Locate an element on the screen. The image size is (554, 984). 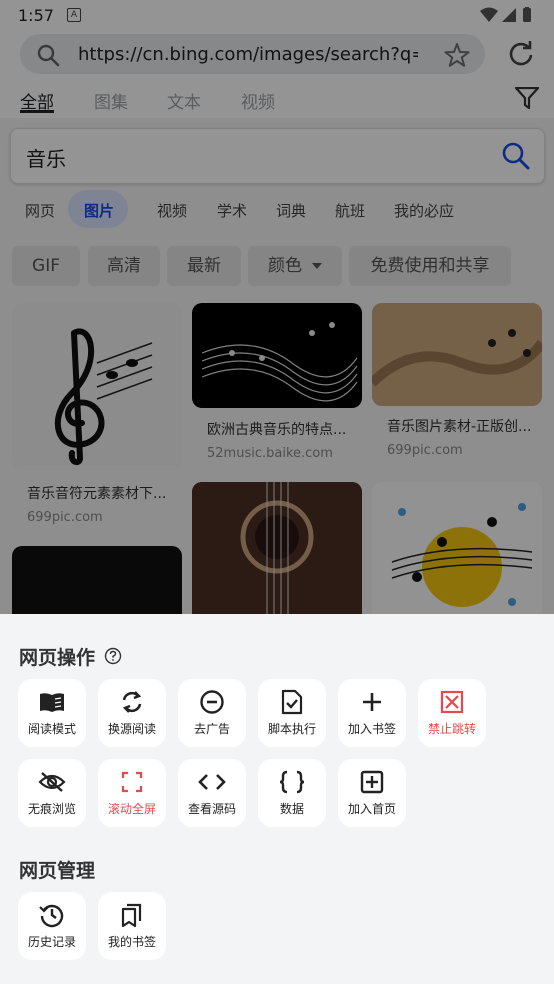
add-home-icon is located at coordinates (372, 782).